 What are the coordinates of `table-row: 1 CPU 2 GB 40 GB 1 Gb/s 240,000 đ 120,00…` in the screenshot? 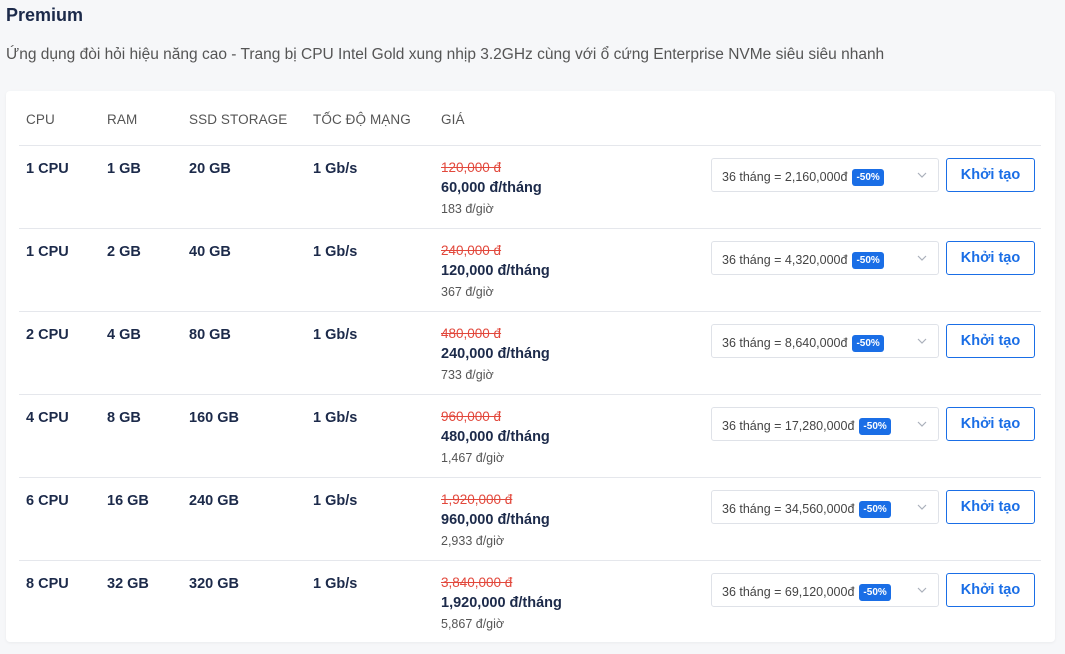 It's located at (530, 270).